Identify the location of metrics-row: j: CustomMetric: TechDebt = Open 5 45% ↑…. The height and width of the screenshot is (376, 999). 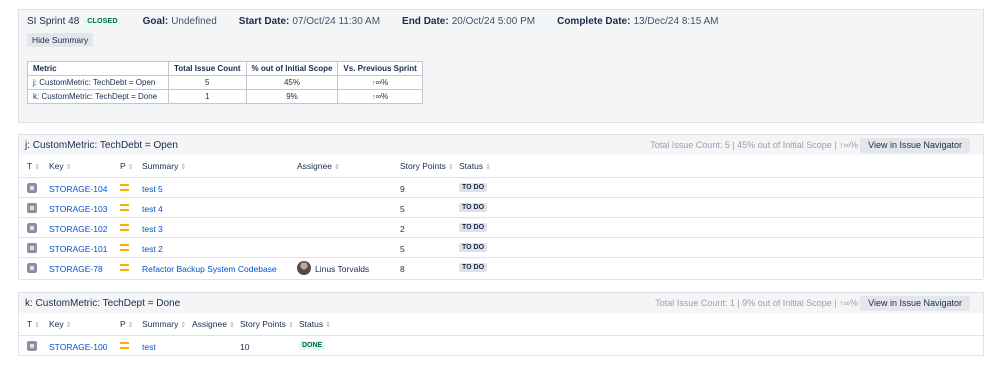
(225, 82).